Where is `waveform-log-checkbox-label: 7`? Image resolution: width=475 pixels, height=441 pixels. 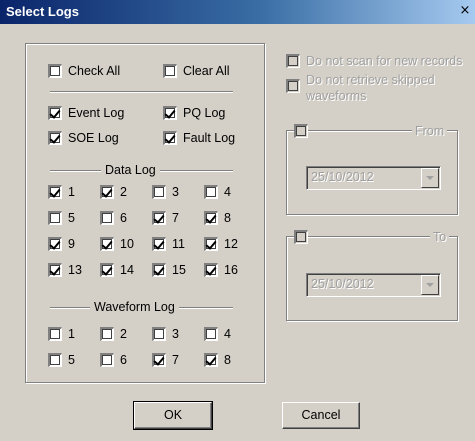
waveform-log-checkbox-label: 7 is located at coordinates (175, 360).